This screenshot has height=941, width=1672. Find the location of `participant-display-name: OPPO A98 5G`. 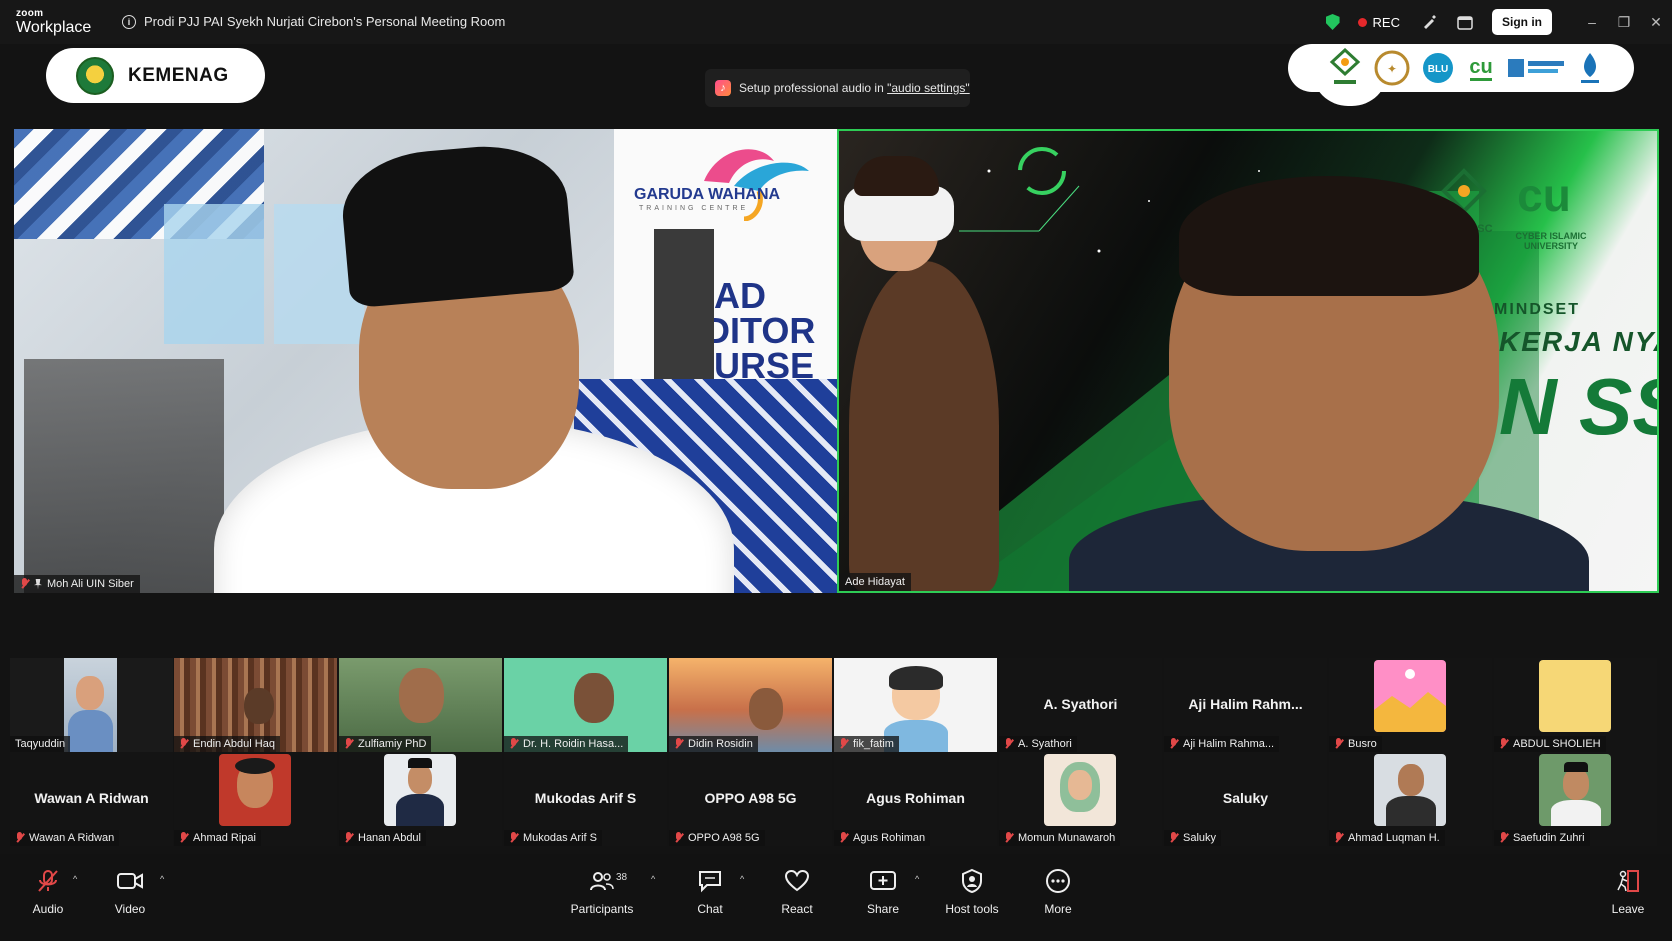

participant-display-name: OPPO A98 5G is located at coordinates (750, 798).